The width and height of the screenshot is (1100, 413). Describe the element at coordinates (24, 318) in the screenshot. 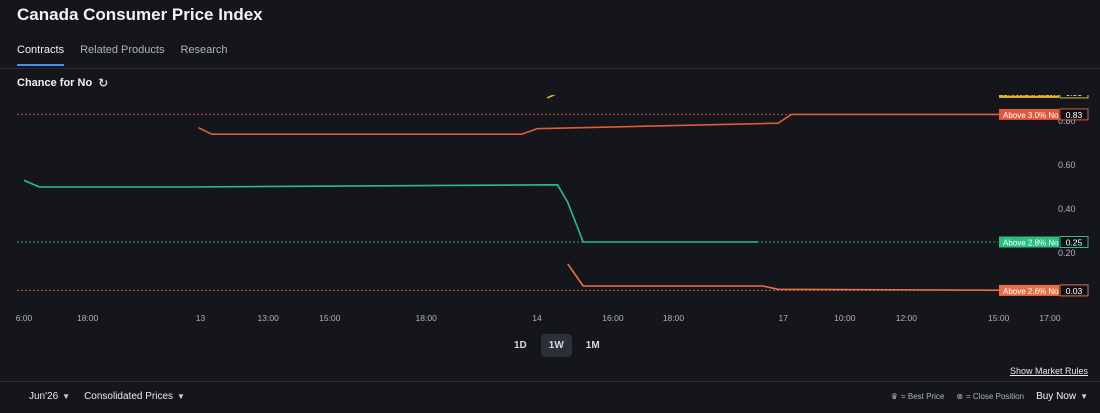

I see `x-tick-label: 6:00` at that location.